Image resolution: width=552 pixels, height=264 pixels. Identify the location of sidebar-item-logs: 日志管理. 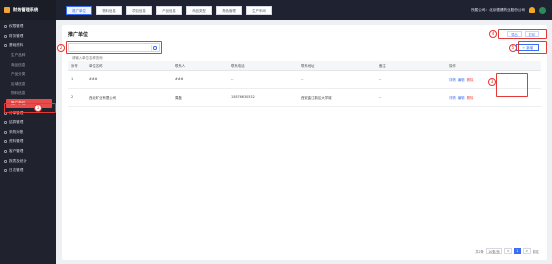
(28, 171).